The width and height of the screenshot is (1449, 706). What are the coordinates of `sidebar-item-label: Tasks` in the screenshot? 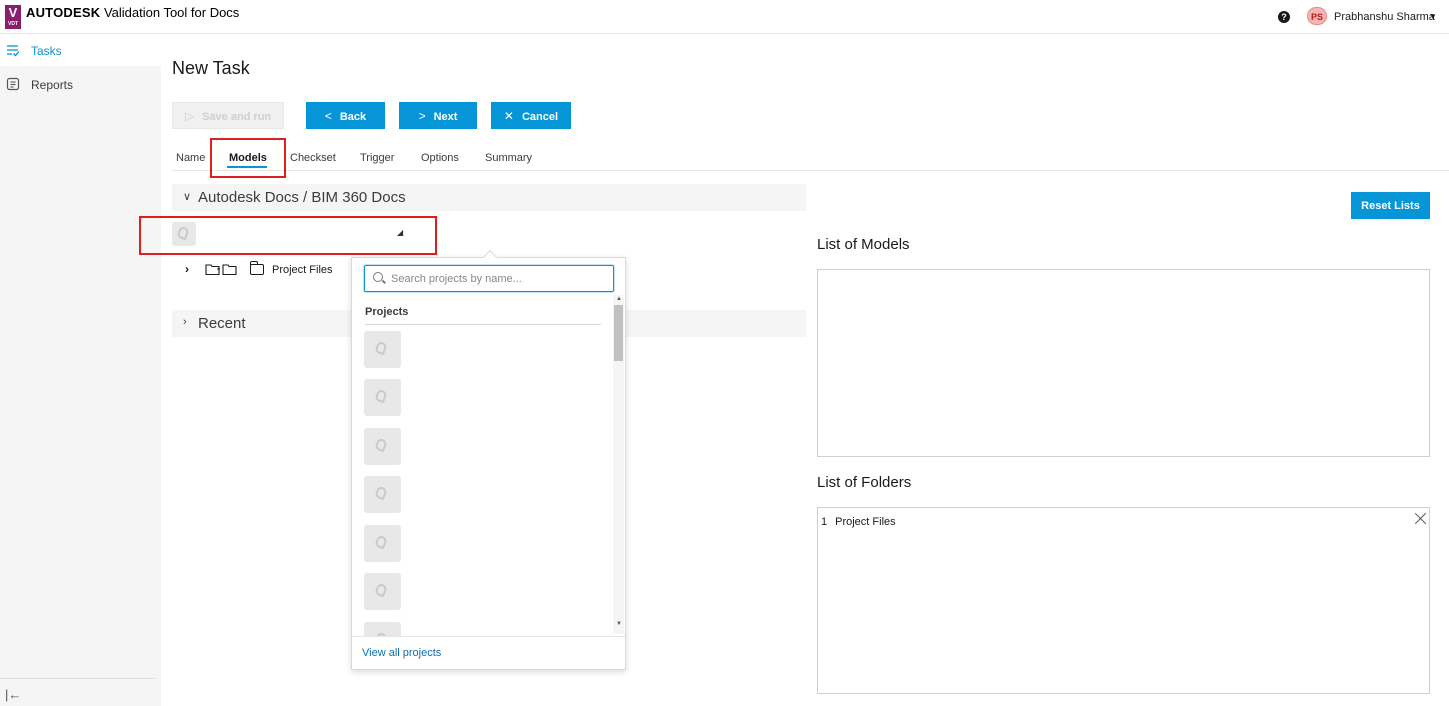 It's located at (46, 51).